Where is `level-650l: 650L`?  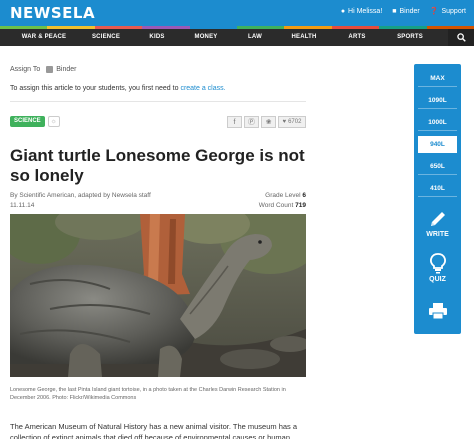
level-650l: 650L is located at coordinates (437, 166).